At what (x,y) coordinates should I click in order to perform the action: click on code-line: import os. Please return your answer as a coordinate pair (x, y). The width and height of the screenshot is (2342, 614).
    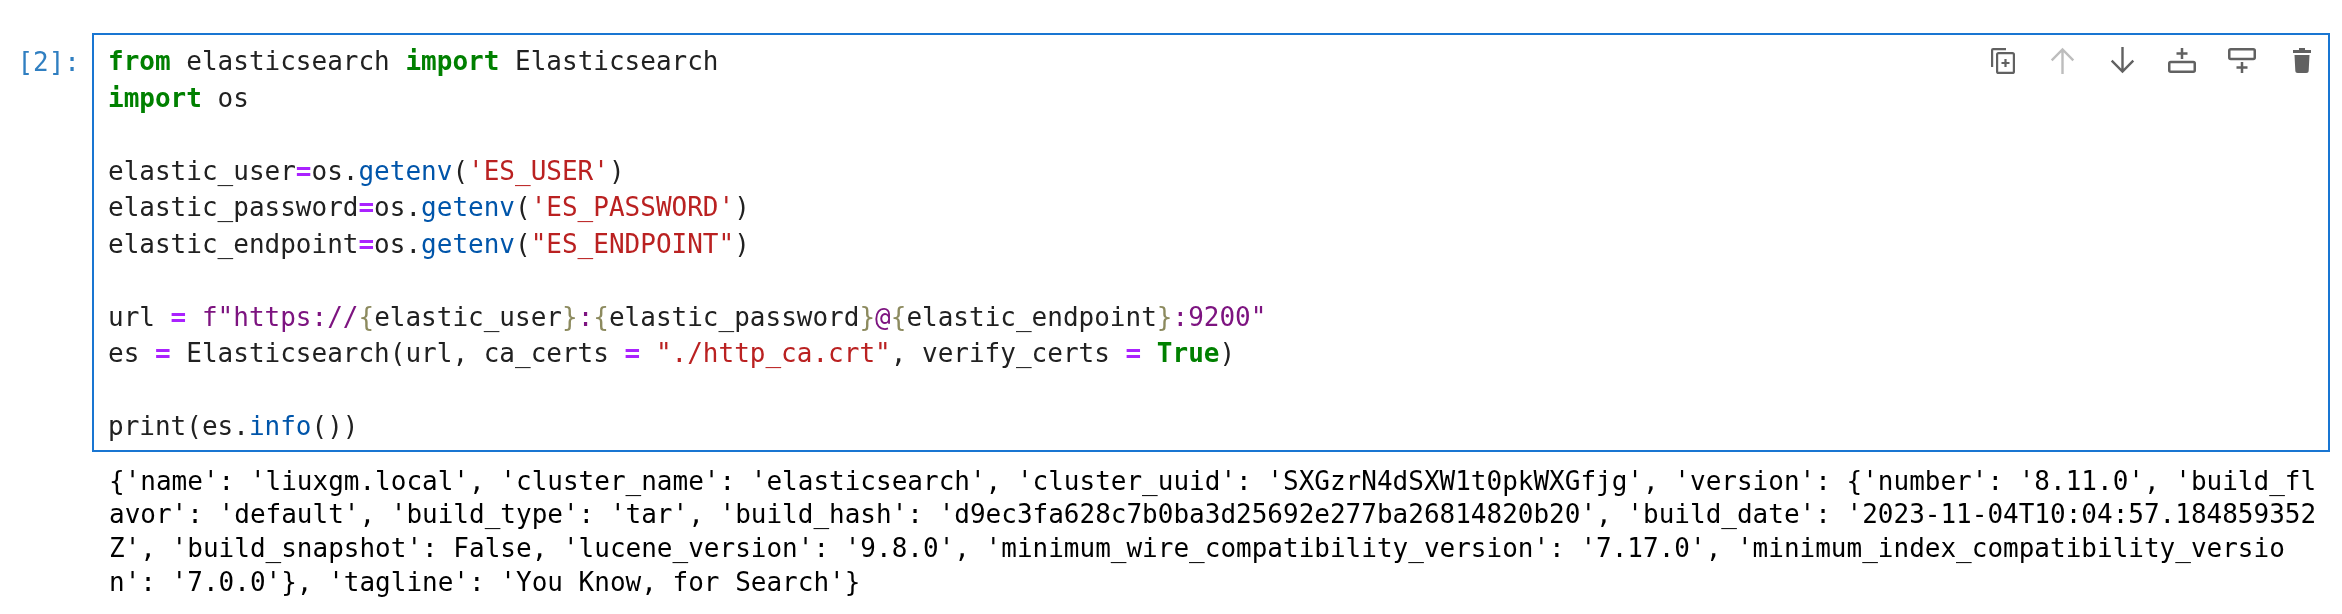
    Looking at the image, I should click on (178, 98).